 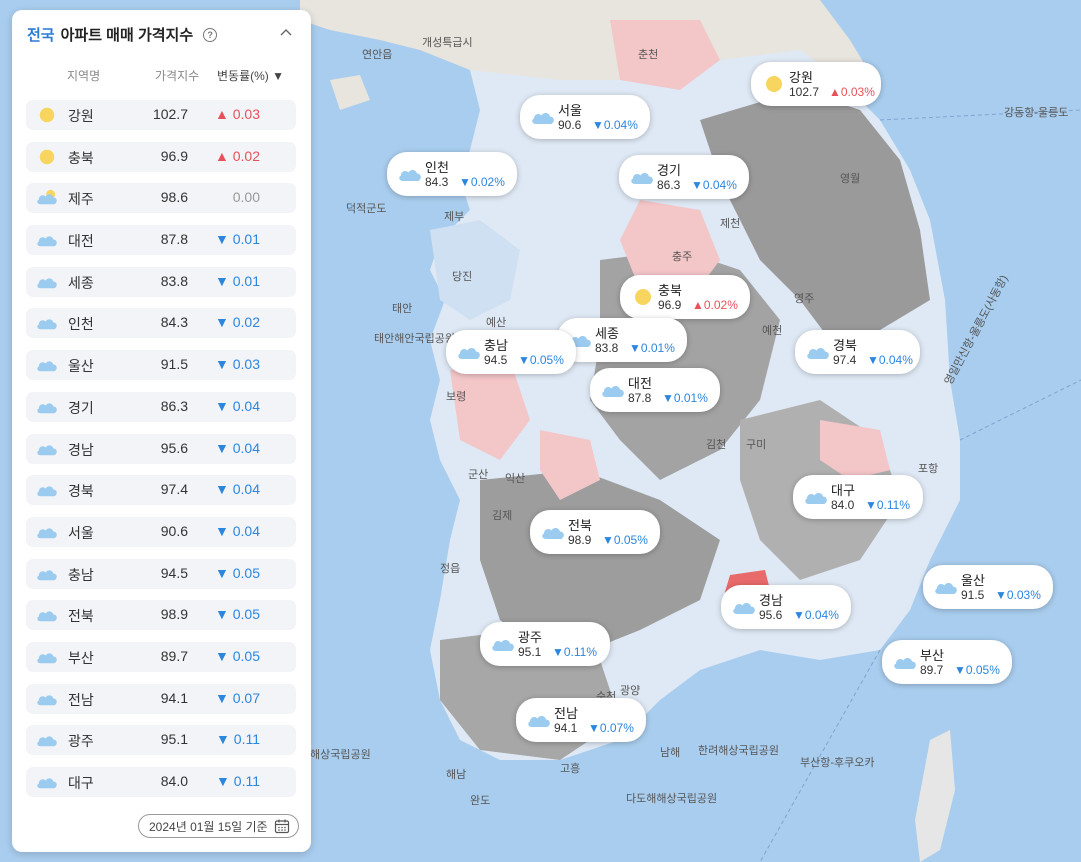 What do you see at coordinates (174, 697) in the screenshot?
I see `region-index: 94.1` at bounding box center [174, 697].